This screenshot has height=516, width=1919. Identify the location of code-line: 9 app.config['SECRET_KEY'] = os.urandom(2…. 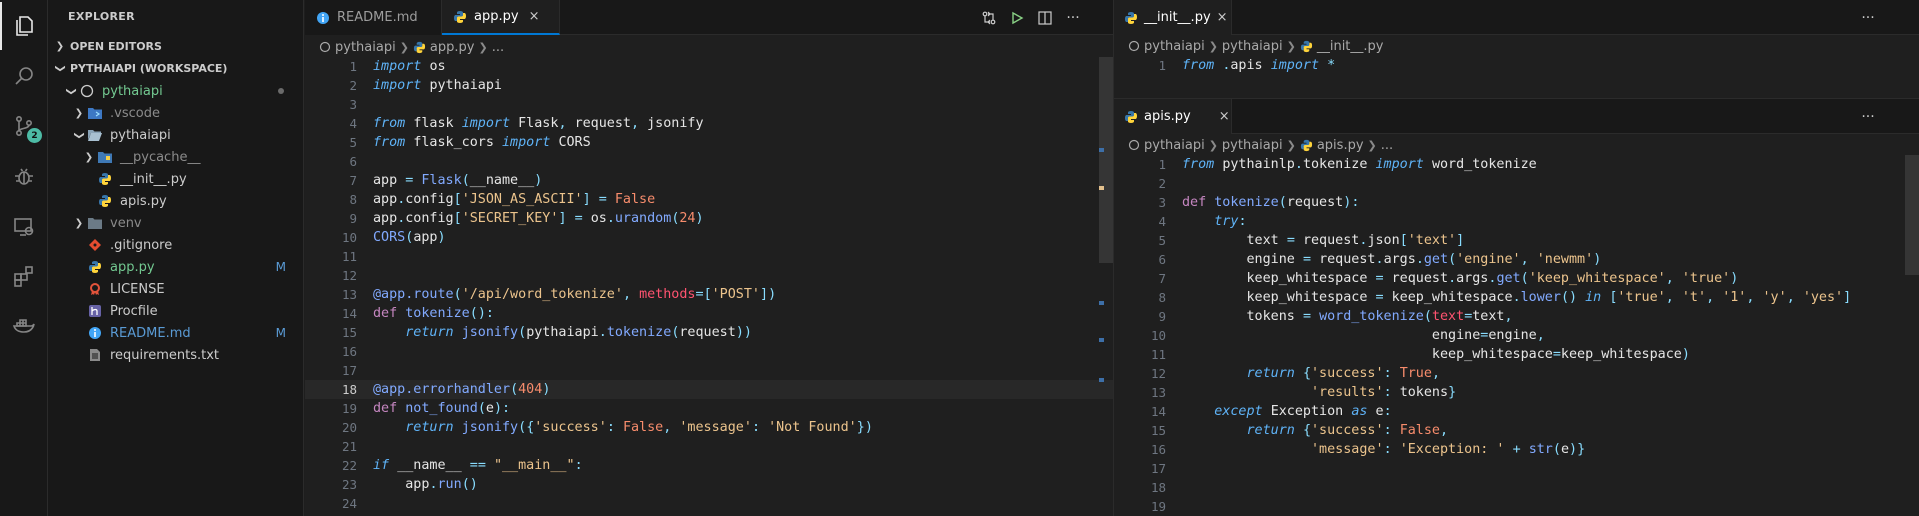
(709, 218).